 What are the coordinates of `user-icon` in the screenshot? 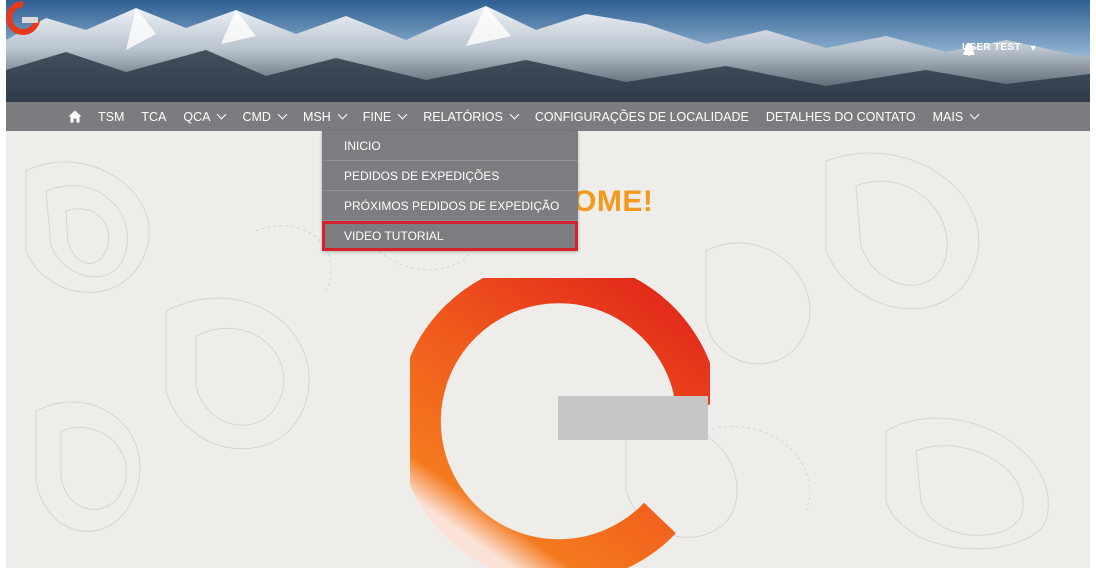 It's located at (969, 49).